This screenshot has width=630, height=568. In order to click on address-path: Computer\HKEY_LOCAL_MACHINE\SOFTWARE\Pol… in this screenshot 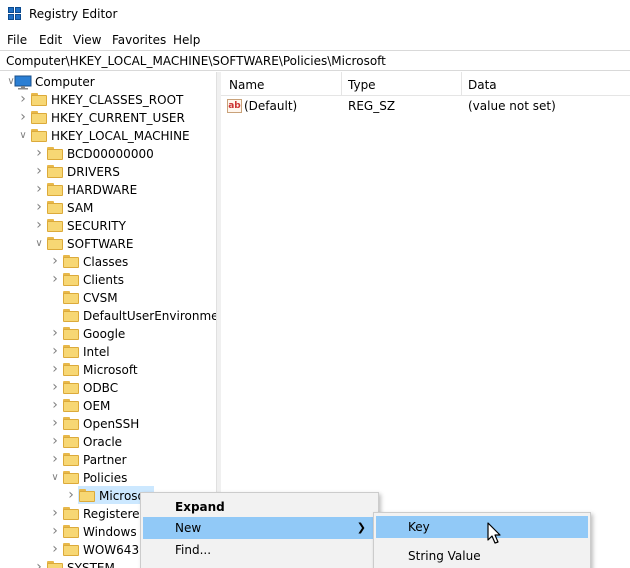, I will do `click(196, 61)`.